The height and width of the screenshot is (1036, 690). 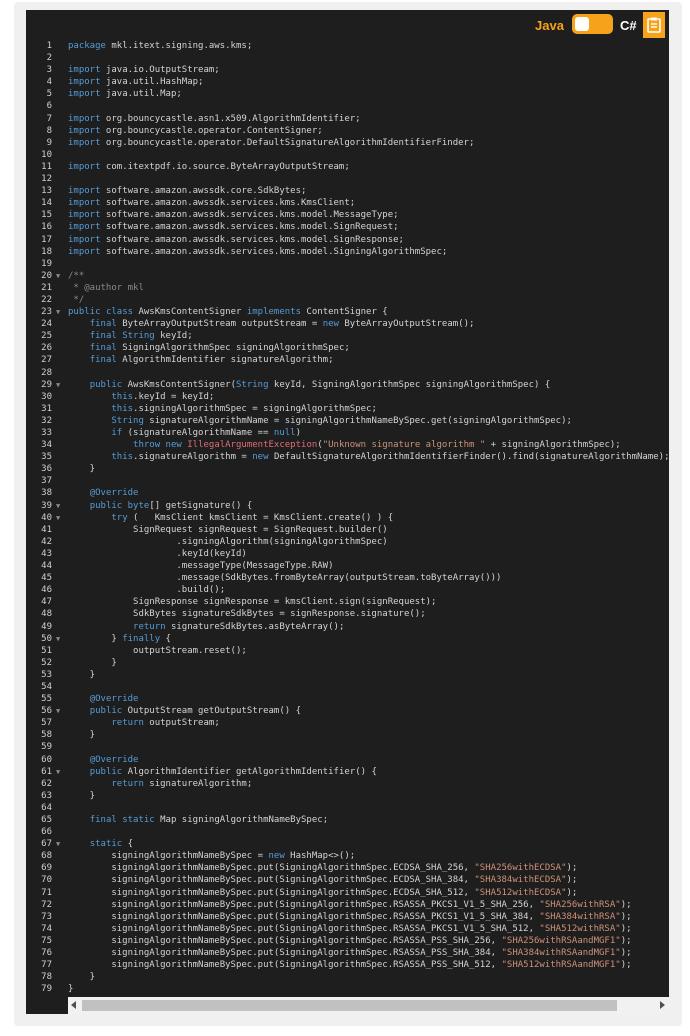 What do you see at coordinates (46, 953) in the screenshot?
I see `line-number: 76` at bounding box center [46, 953].